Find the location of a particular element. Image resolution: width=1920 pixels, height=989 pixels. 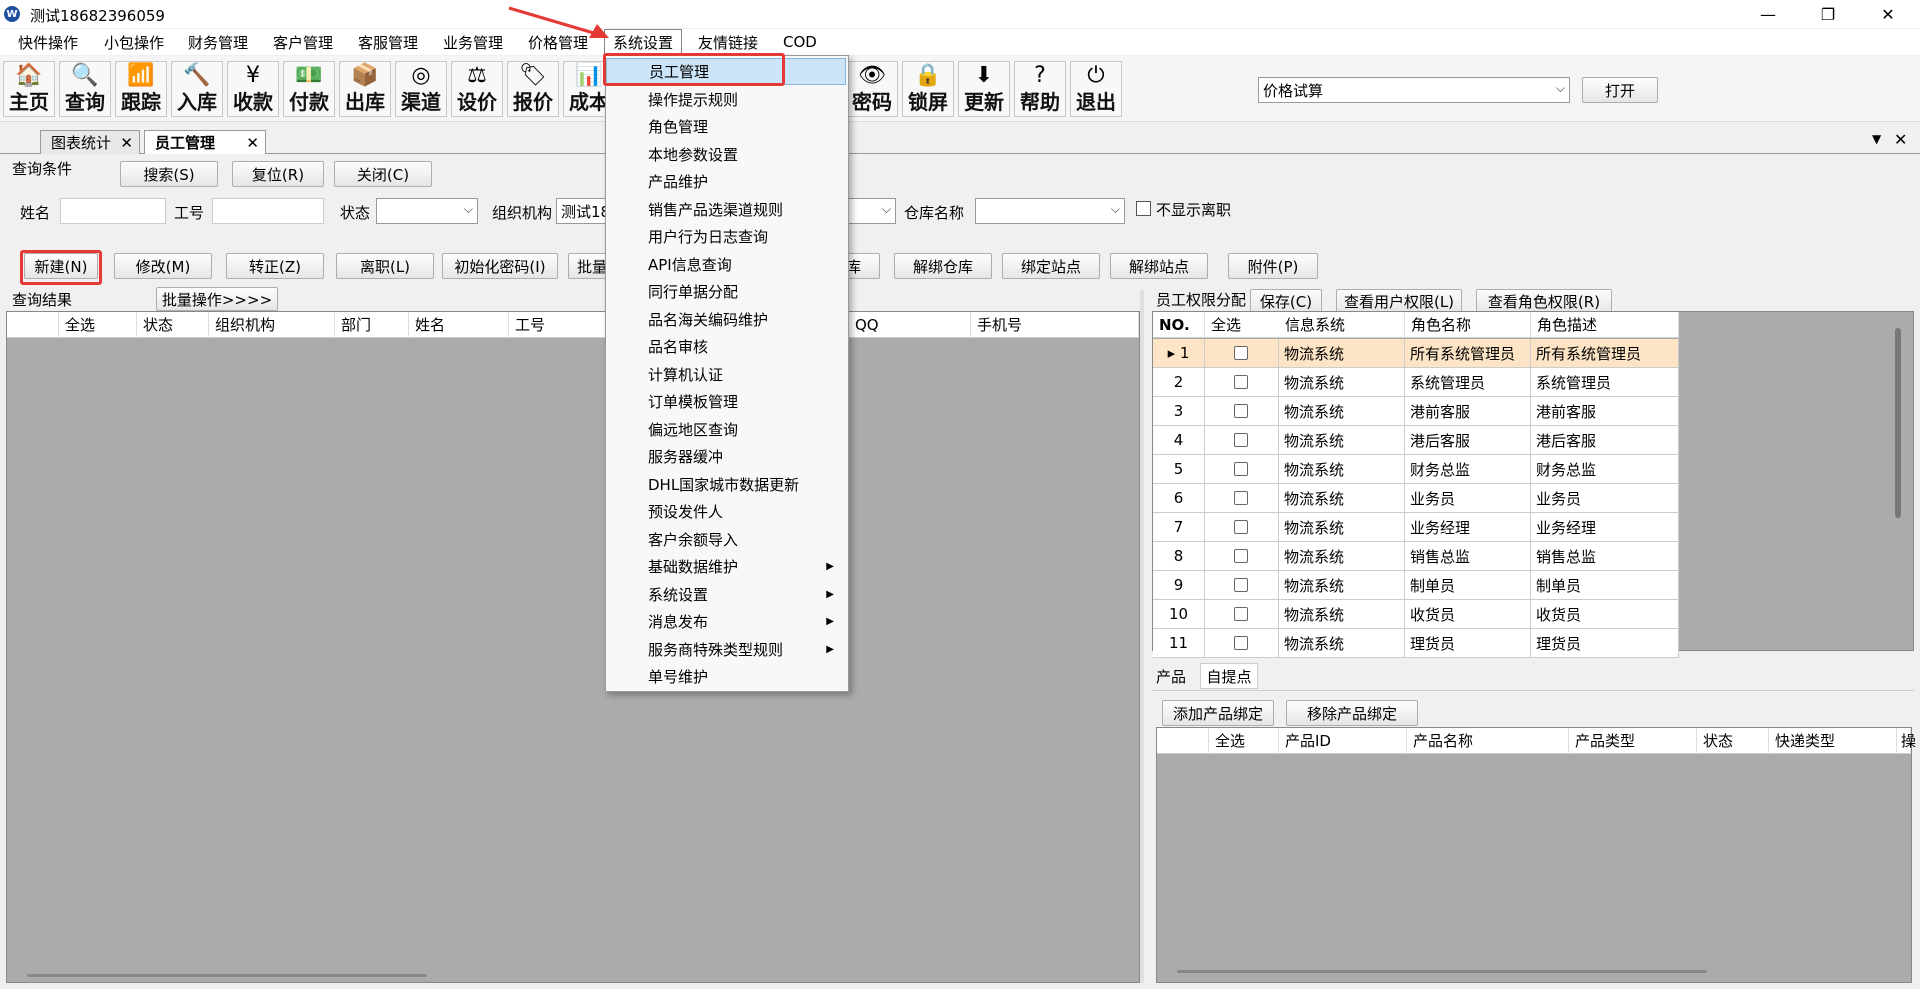

toolbar-button-channel: ◎ 渠道 is located at coordinates (421, 89).